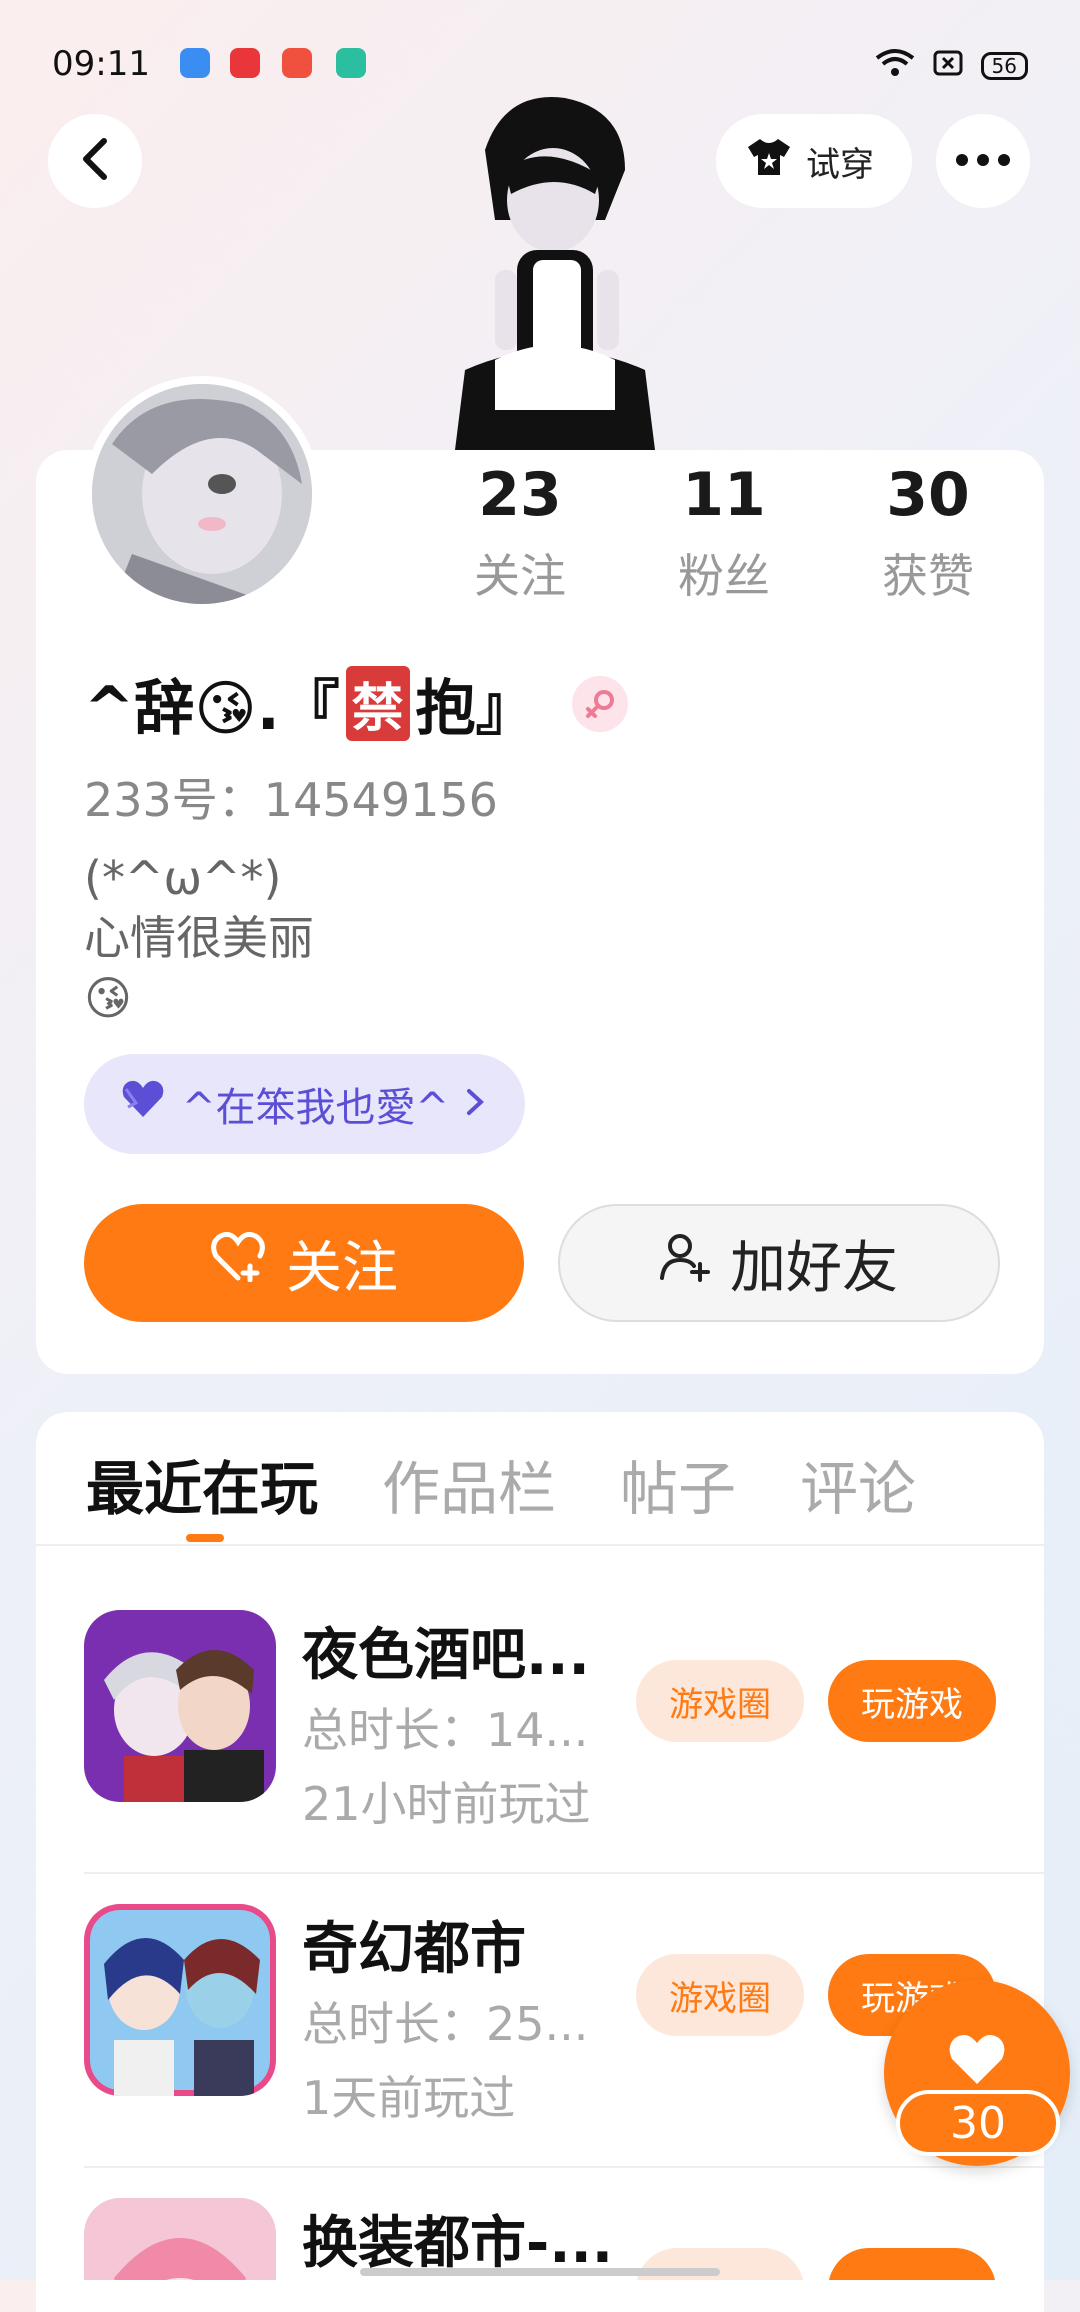 This screenshot has width=1080, height=2312. I want to click on active-tab-indicator, so click(205, 1538).